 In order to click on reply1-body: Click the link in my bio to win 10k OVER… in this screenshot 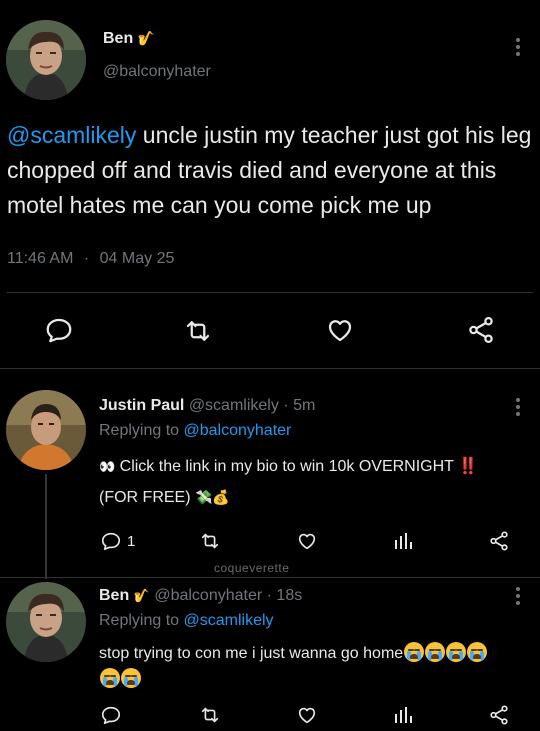, I will do `click(287, 466)`.